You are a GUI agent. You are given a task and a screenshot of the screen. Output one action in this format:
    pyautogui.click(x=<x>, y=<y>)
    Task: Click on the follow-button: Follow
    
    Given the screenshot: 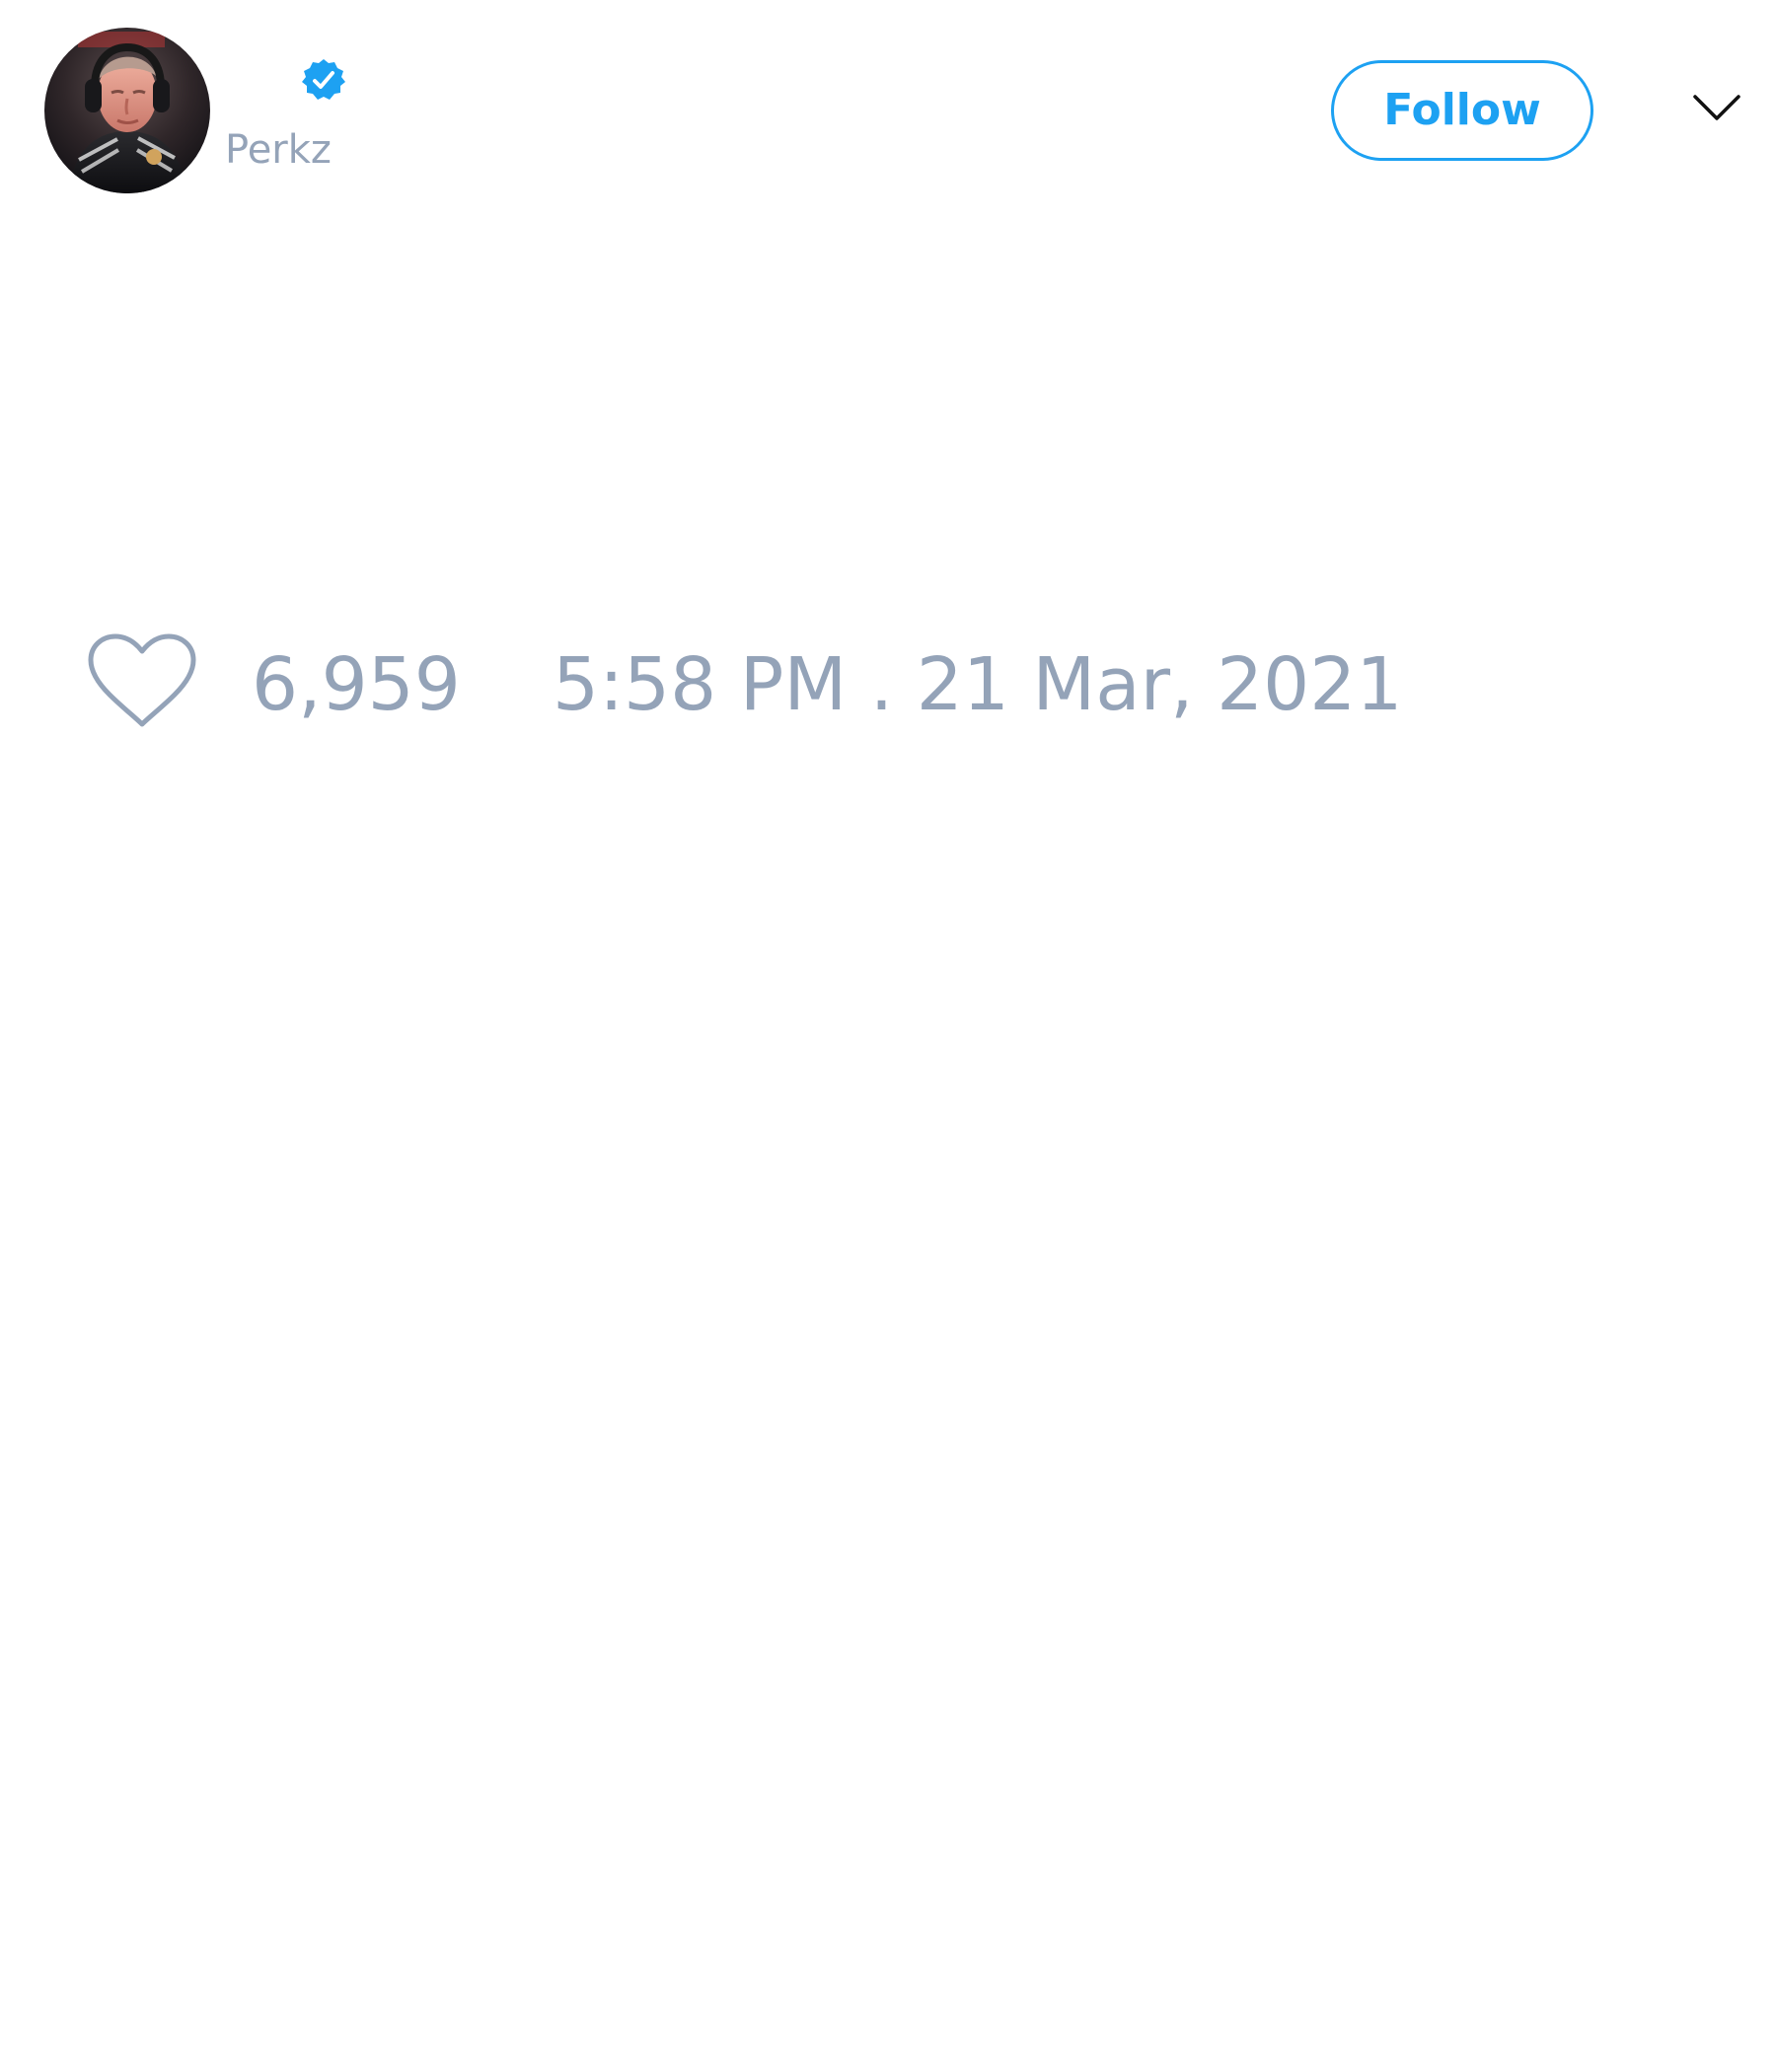 What is the action you would take?
    pyautogui.click(x=1462, y=111)
    